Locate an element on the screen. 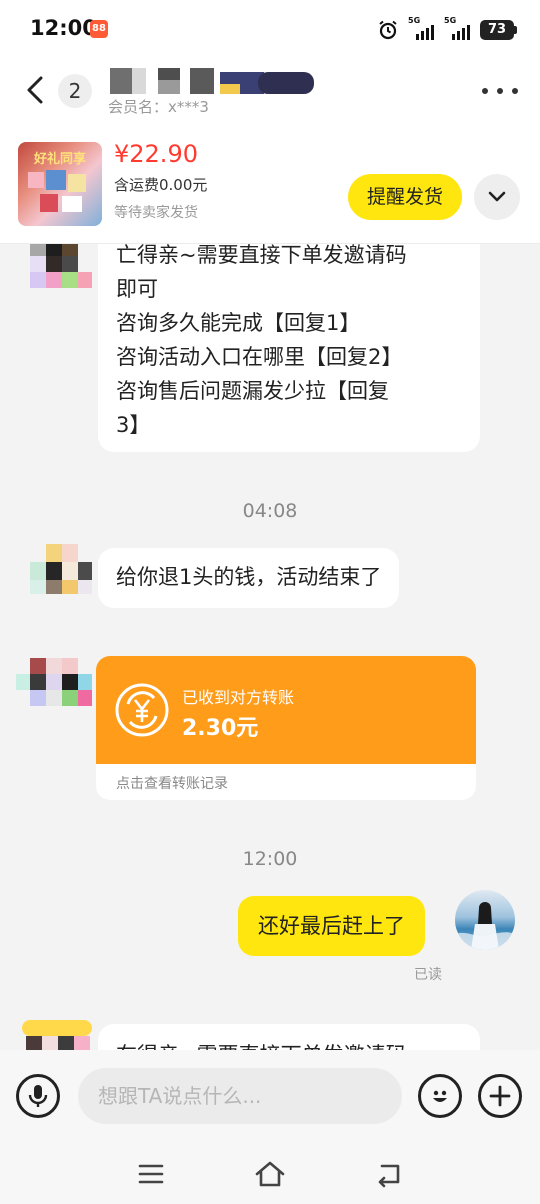  message-text: 在得亲~需要直接下单发邀请码 is located at coordinates (289, 1044).